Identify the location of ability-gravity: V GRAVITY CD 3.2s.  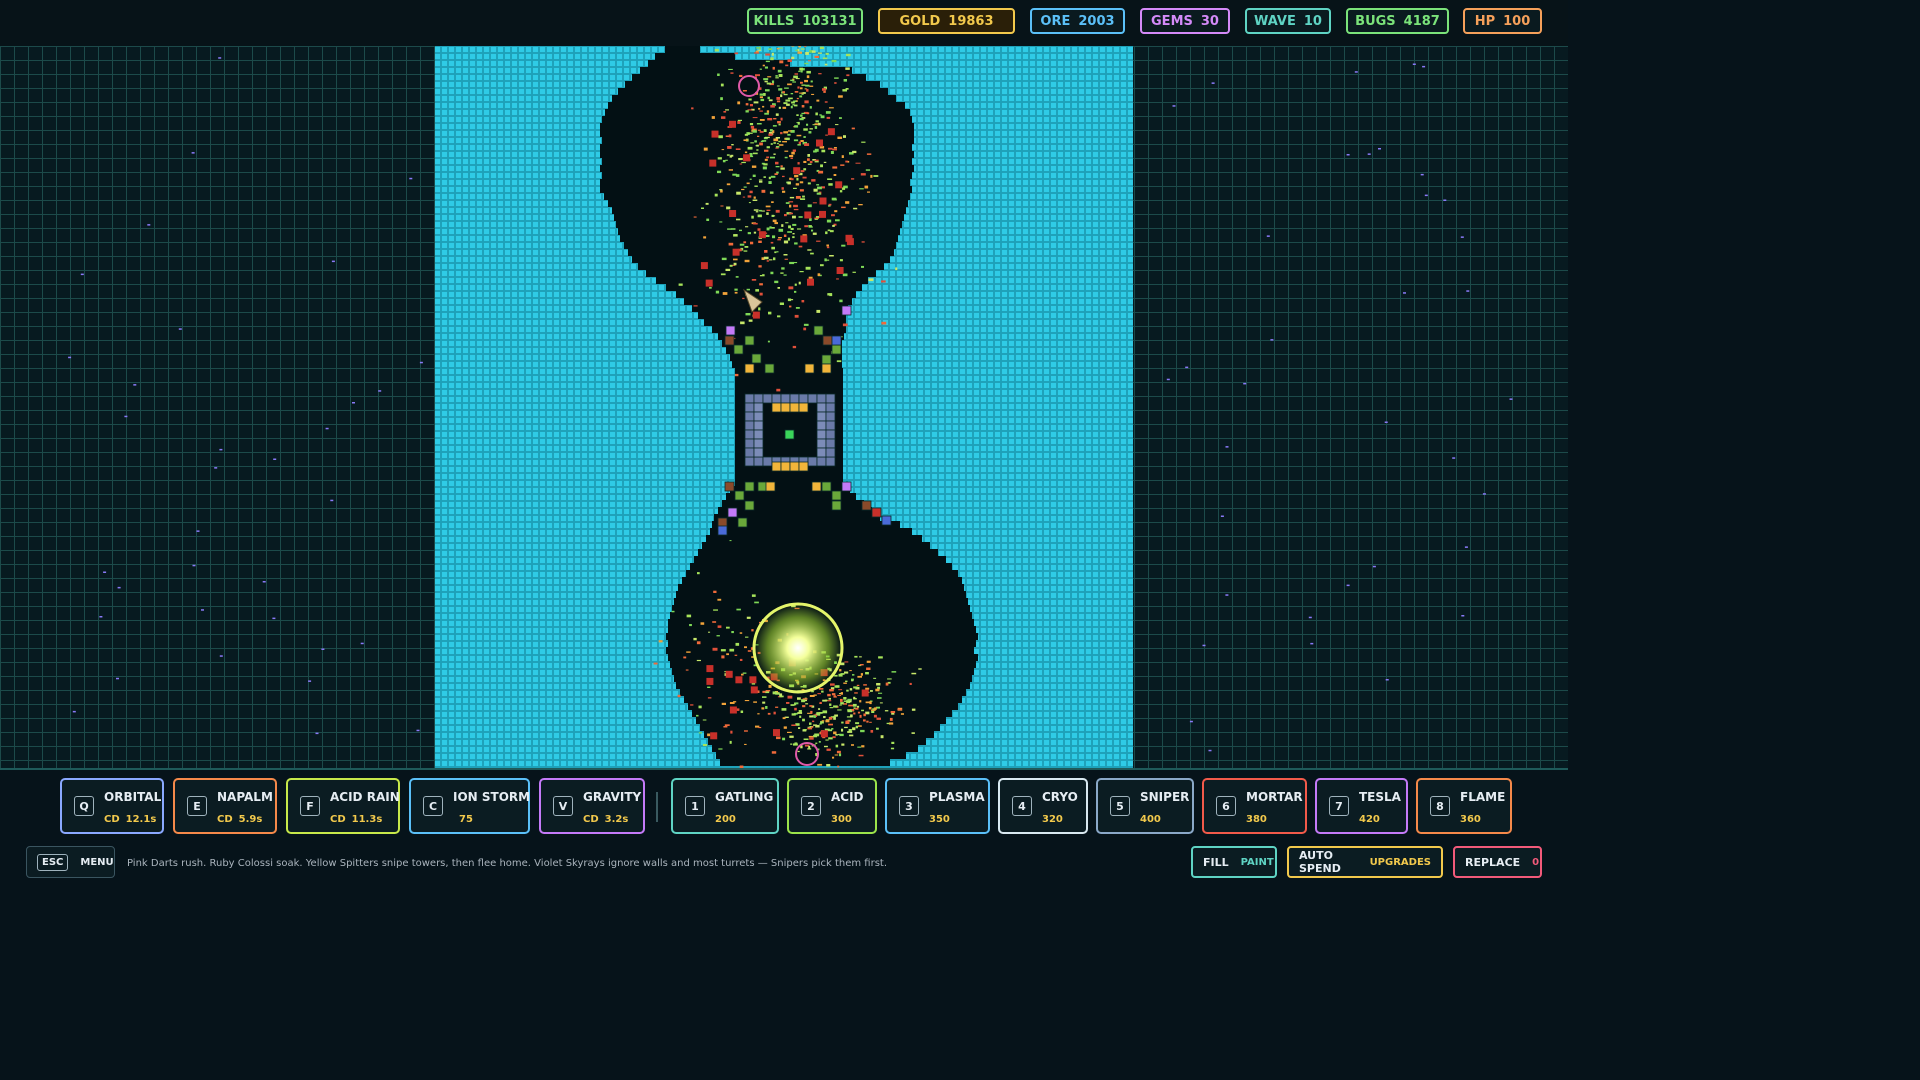
(592, 806).